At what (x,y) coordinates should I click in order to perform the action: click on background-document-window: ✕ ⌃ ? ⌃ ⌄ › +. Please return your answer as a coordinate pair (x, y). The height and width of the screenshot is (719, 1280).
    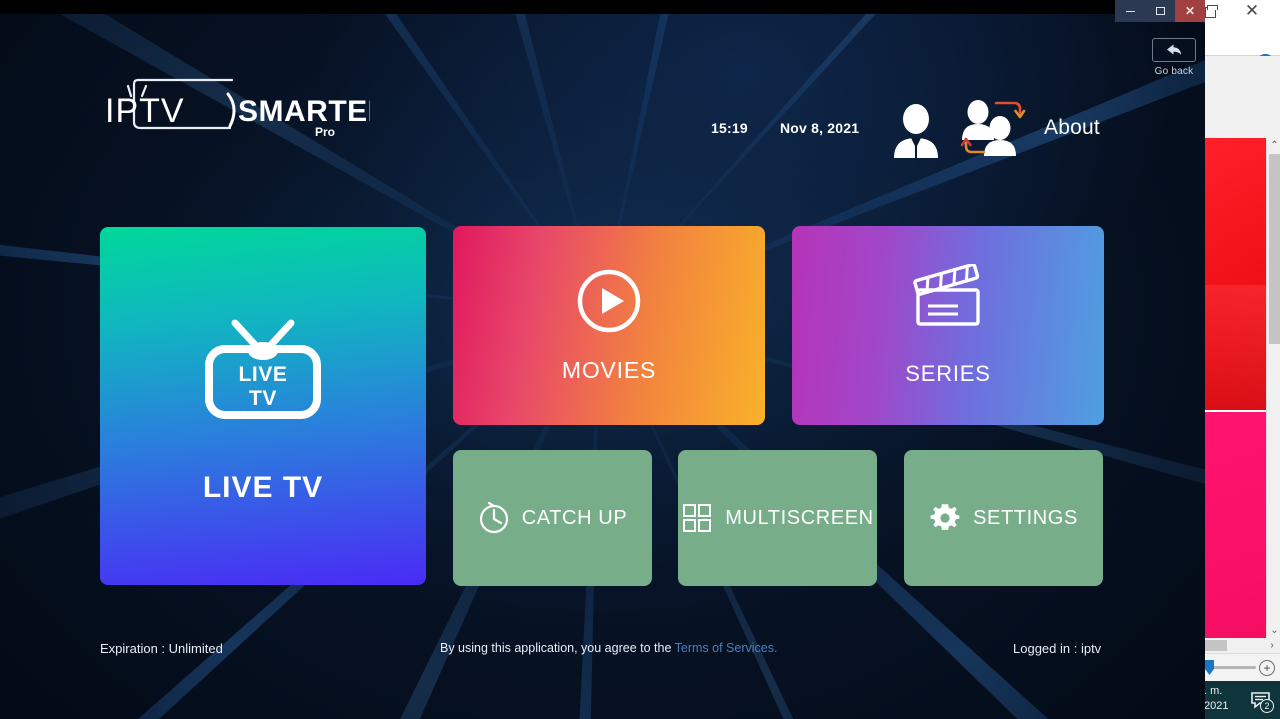
    Looking at the image, I should click on (1240, 350).